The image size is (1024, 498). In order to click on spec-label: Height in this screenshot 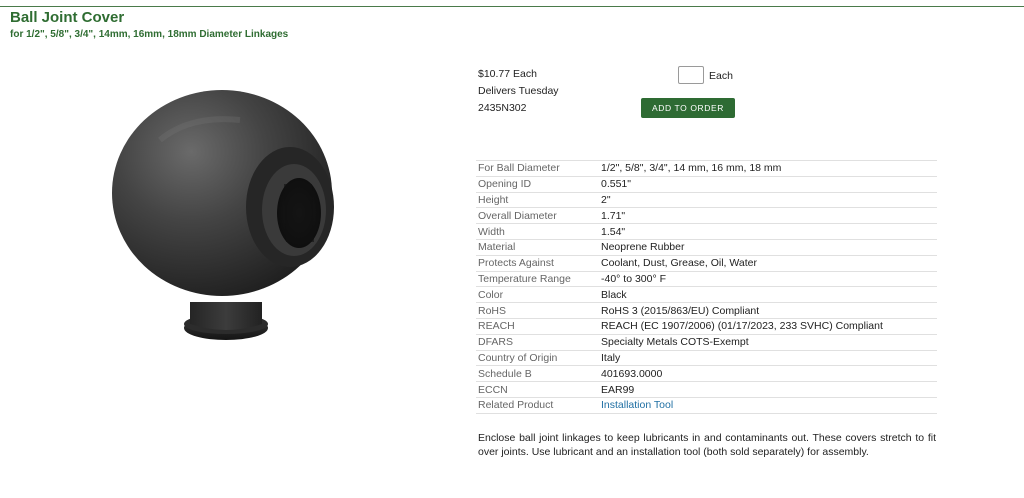, I will do `click(537, 199)`.